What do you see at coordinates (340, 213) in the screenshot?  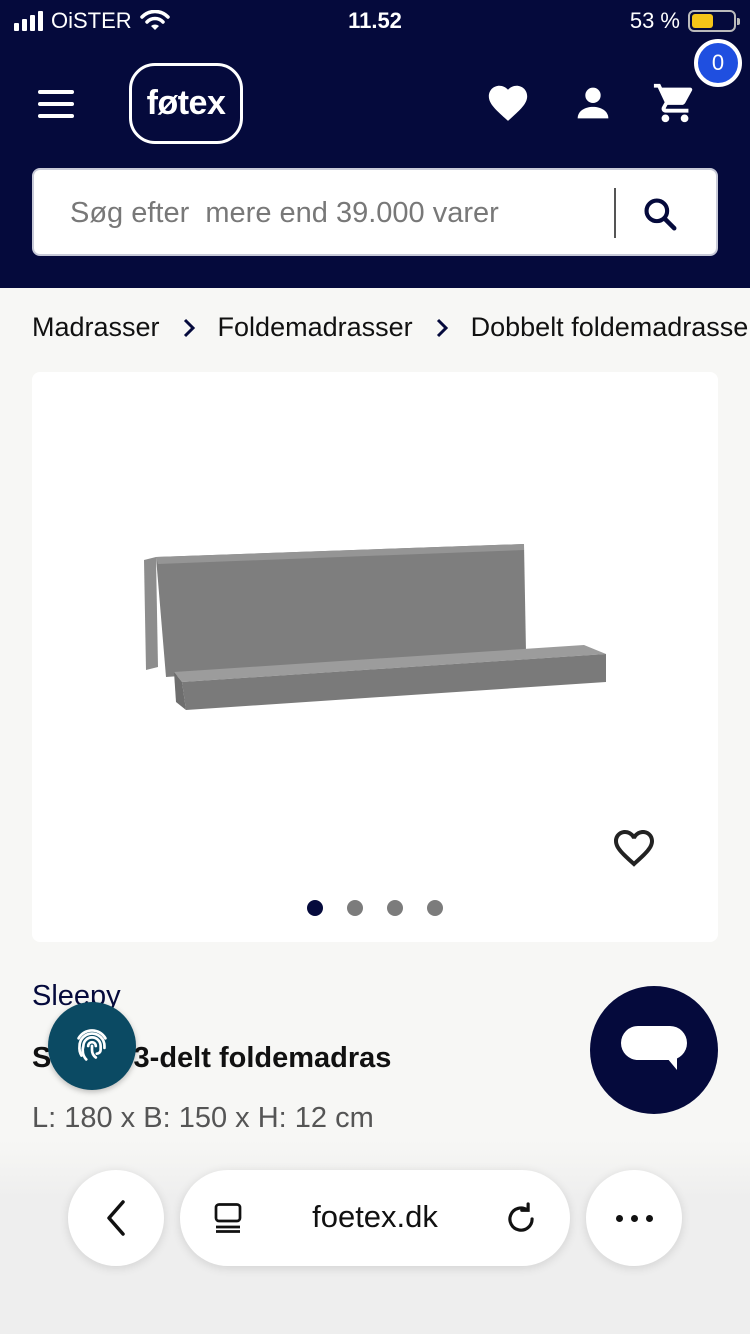 I see `search-input` at bounding box center [340, 213].